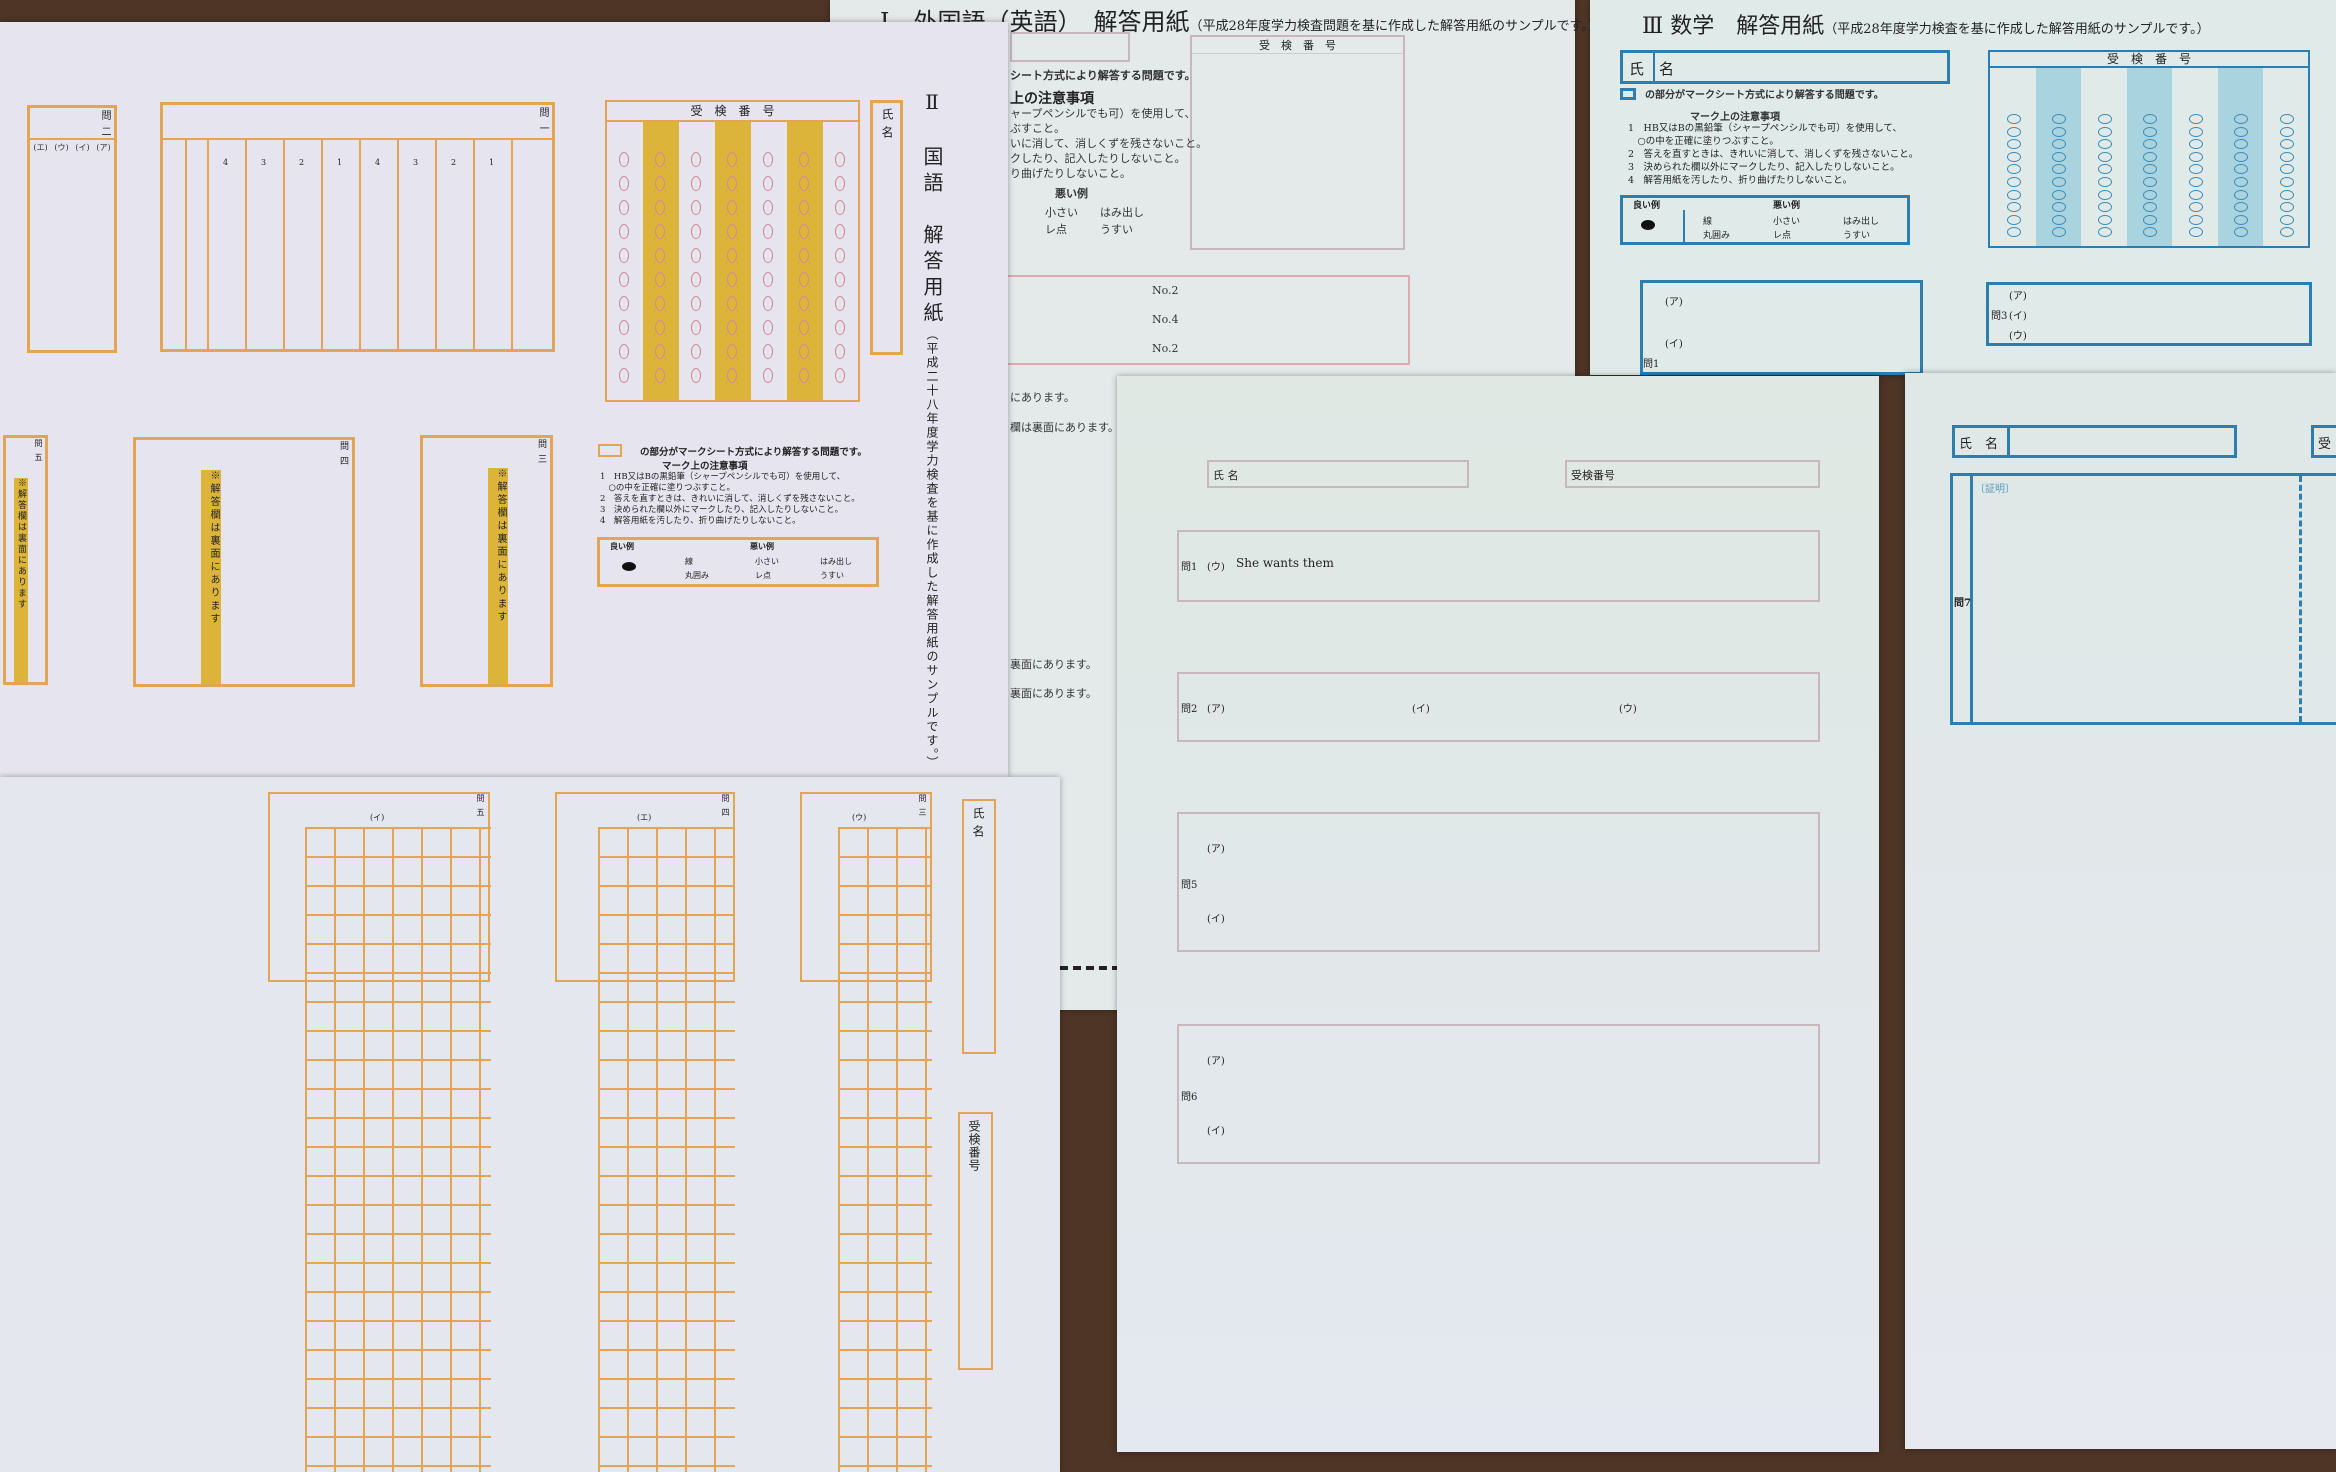  Describe the element at coordinates (2094, 441) in the screenshot. I see `math-name-field: 氏 名` at that location.